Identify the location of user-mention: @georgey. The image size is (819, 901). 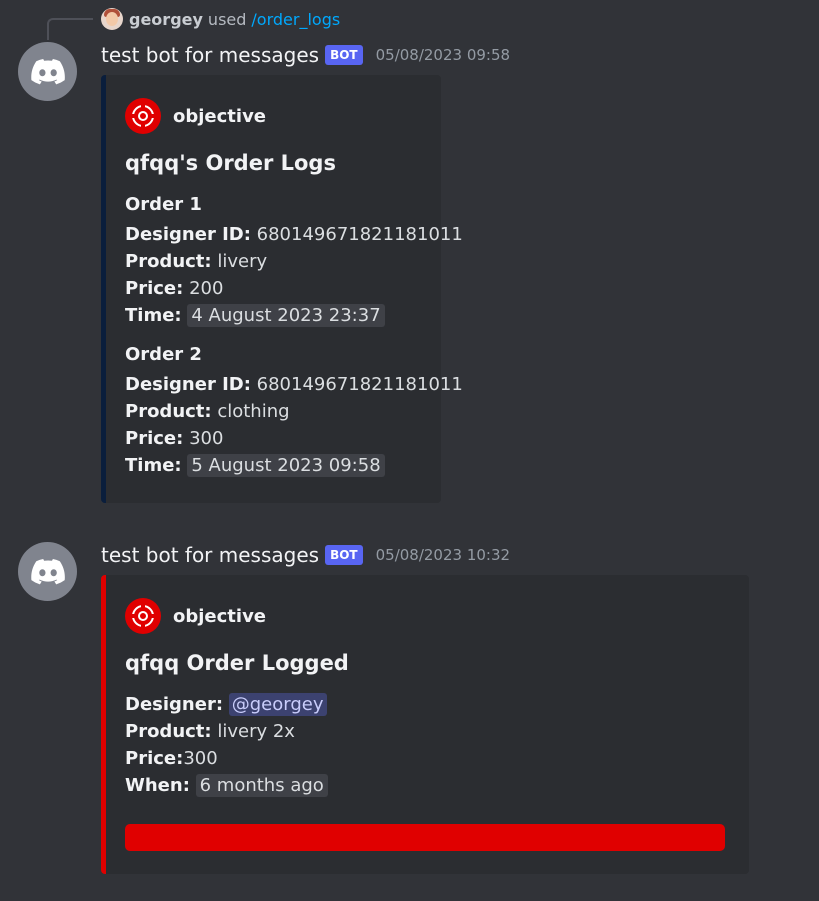
(277, 704).